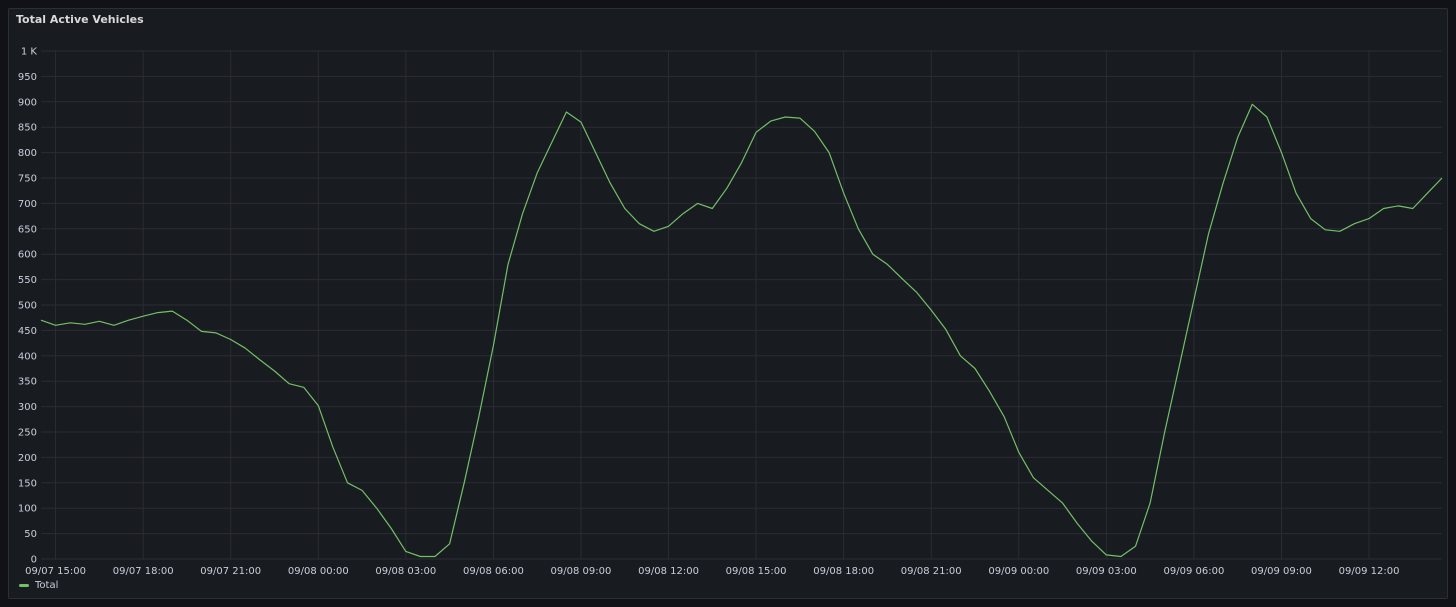 This screenshot has height=607, width=1456. What do you see at coordinates (27, 77) in the screenshot?
I see `y-tick-label: 950` at bounding box center [27, 77].